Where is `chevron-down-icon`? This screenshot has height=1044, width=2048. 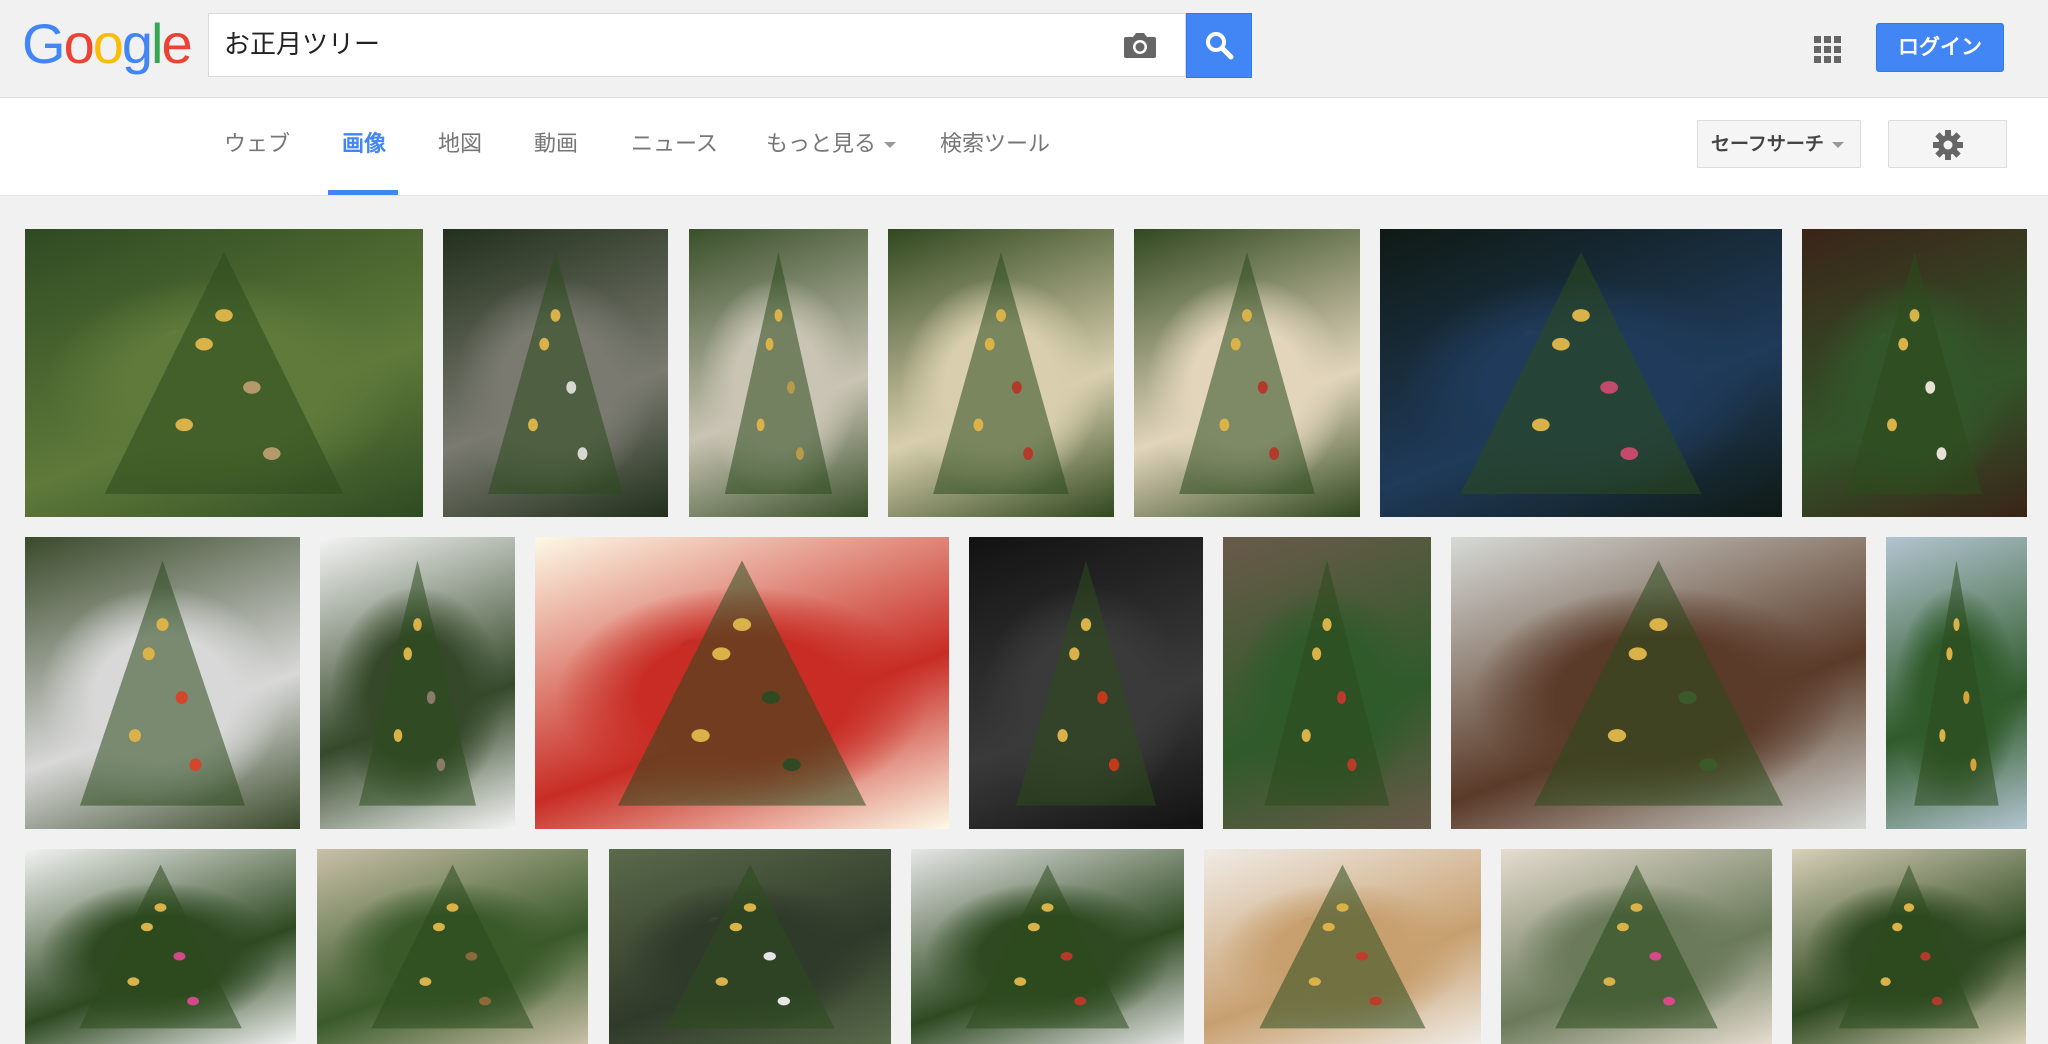
chevron-down-icon is located at coordinates (890, 145).